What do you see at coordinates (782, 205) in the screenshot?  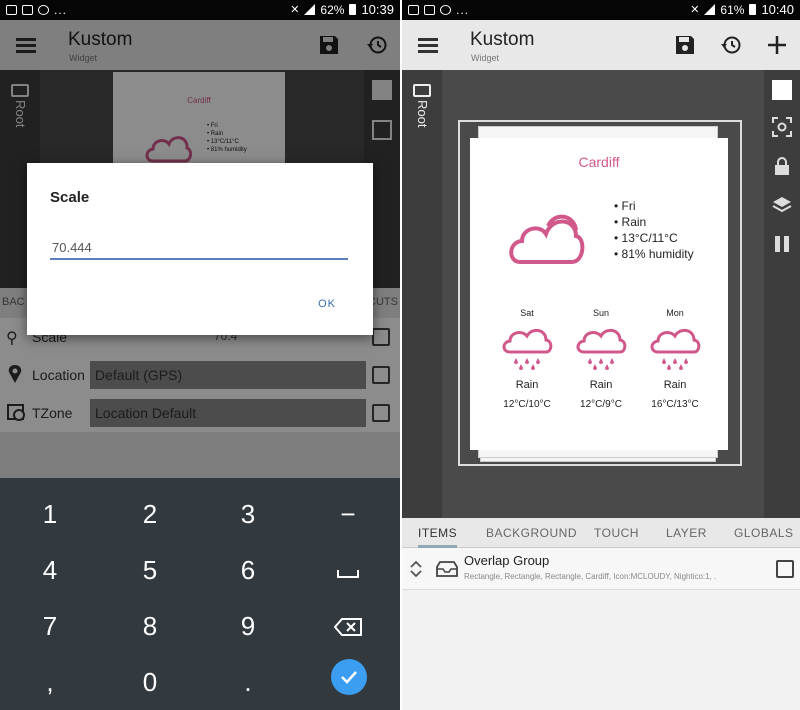 I see `layers-icon` at bounding box center [782, 205].